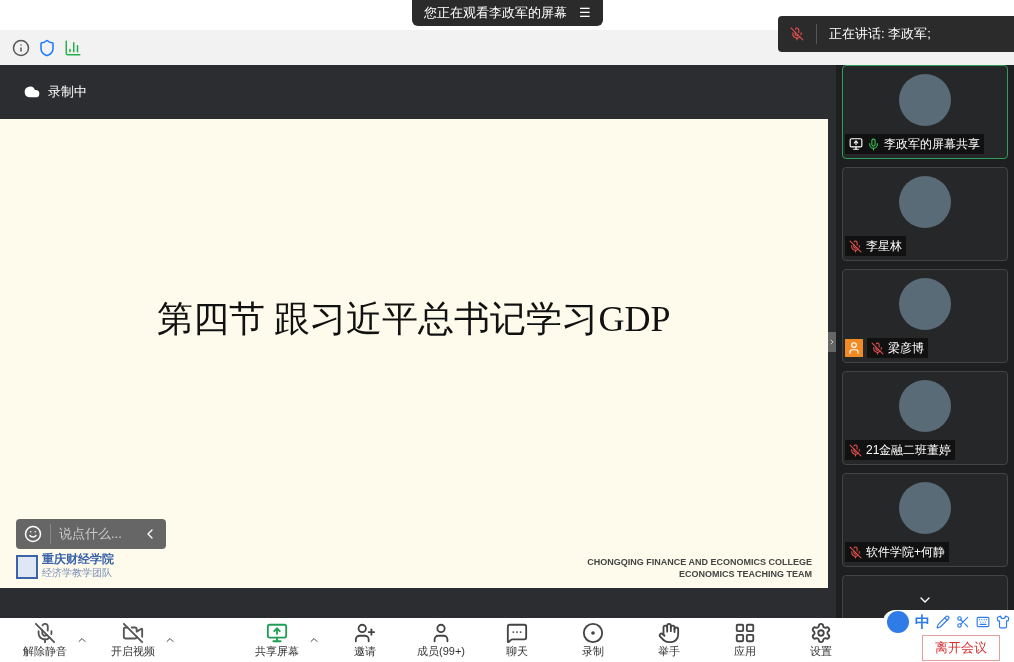 This screenshot has height=662, width=1014. I want to click on screen-share-icon, so click(856, 144).